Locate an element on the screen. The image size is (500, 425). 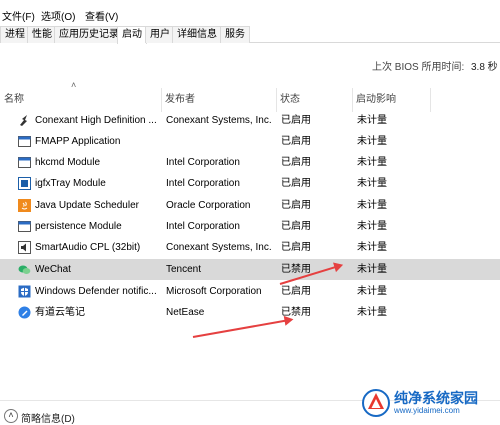
column-status: 状态 is located at coordinates (288, 100).